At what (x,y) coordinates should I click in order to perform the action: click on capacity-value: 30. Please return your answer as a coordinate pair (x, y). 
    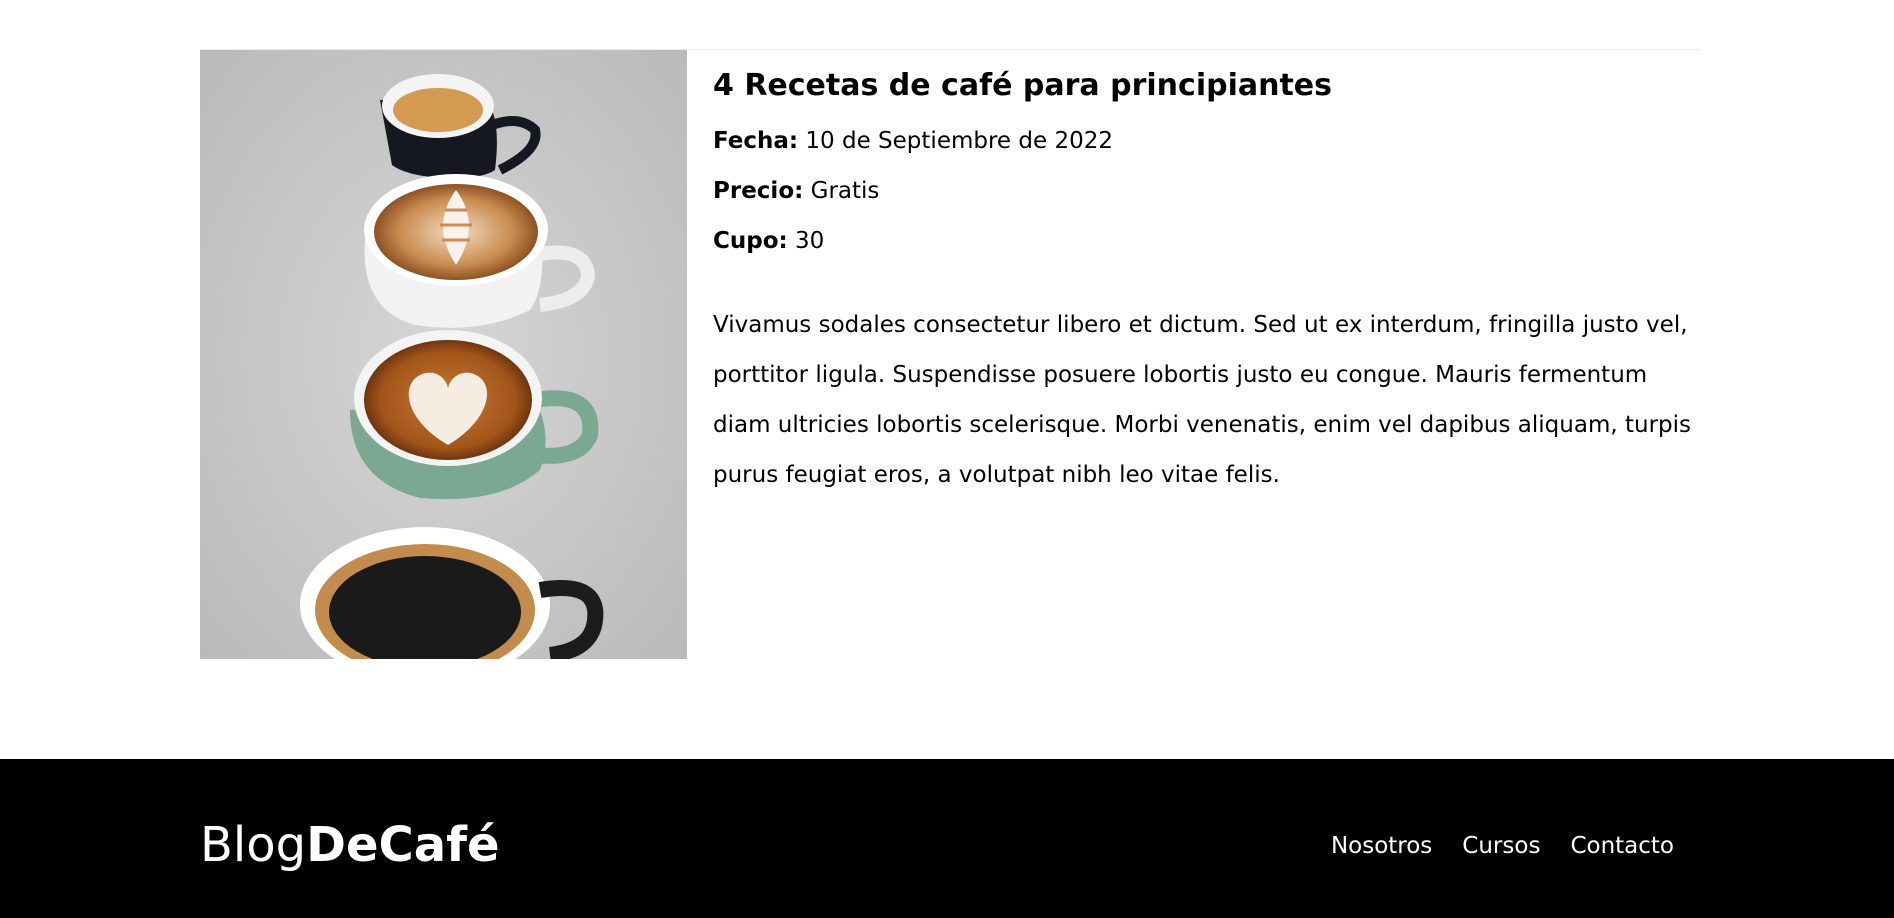
    Looking at the image, I should click on (810, 241).